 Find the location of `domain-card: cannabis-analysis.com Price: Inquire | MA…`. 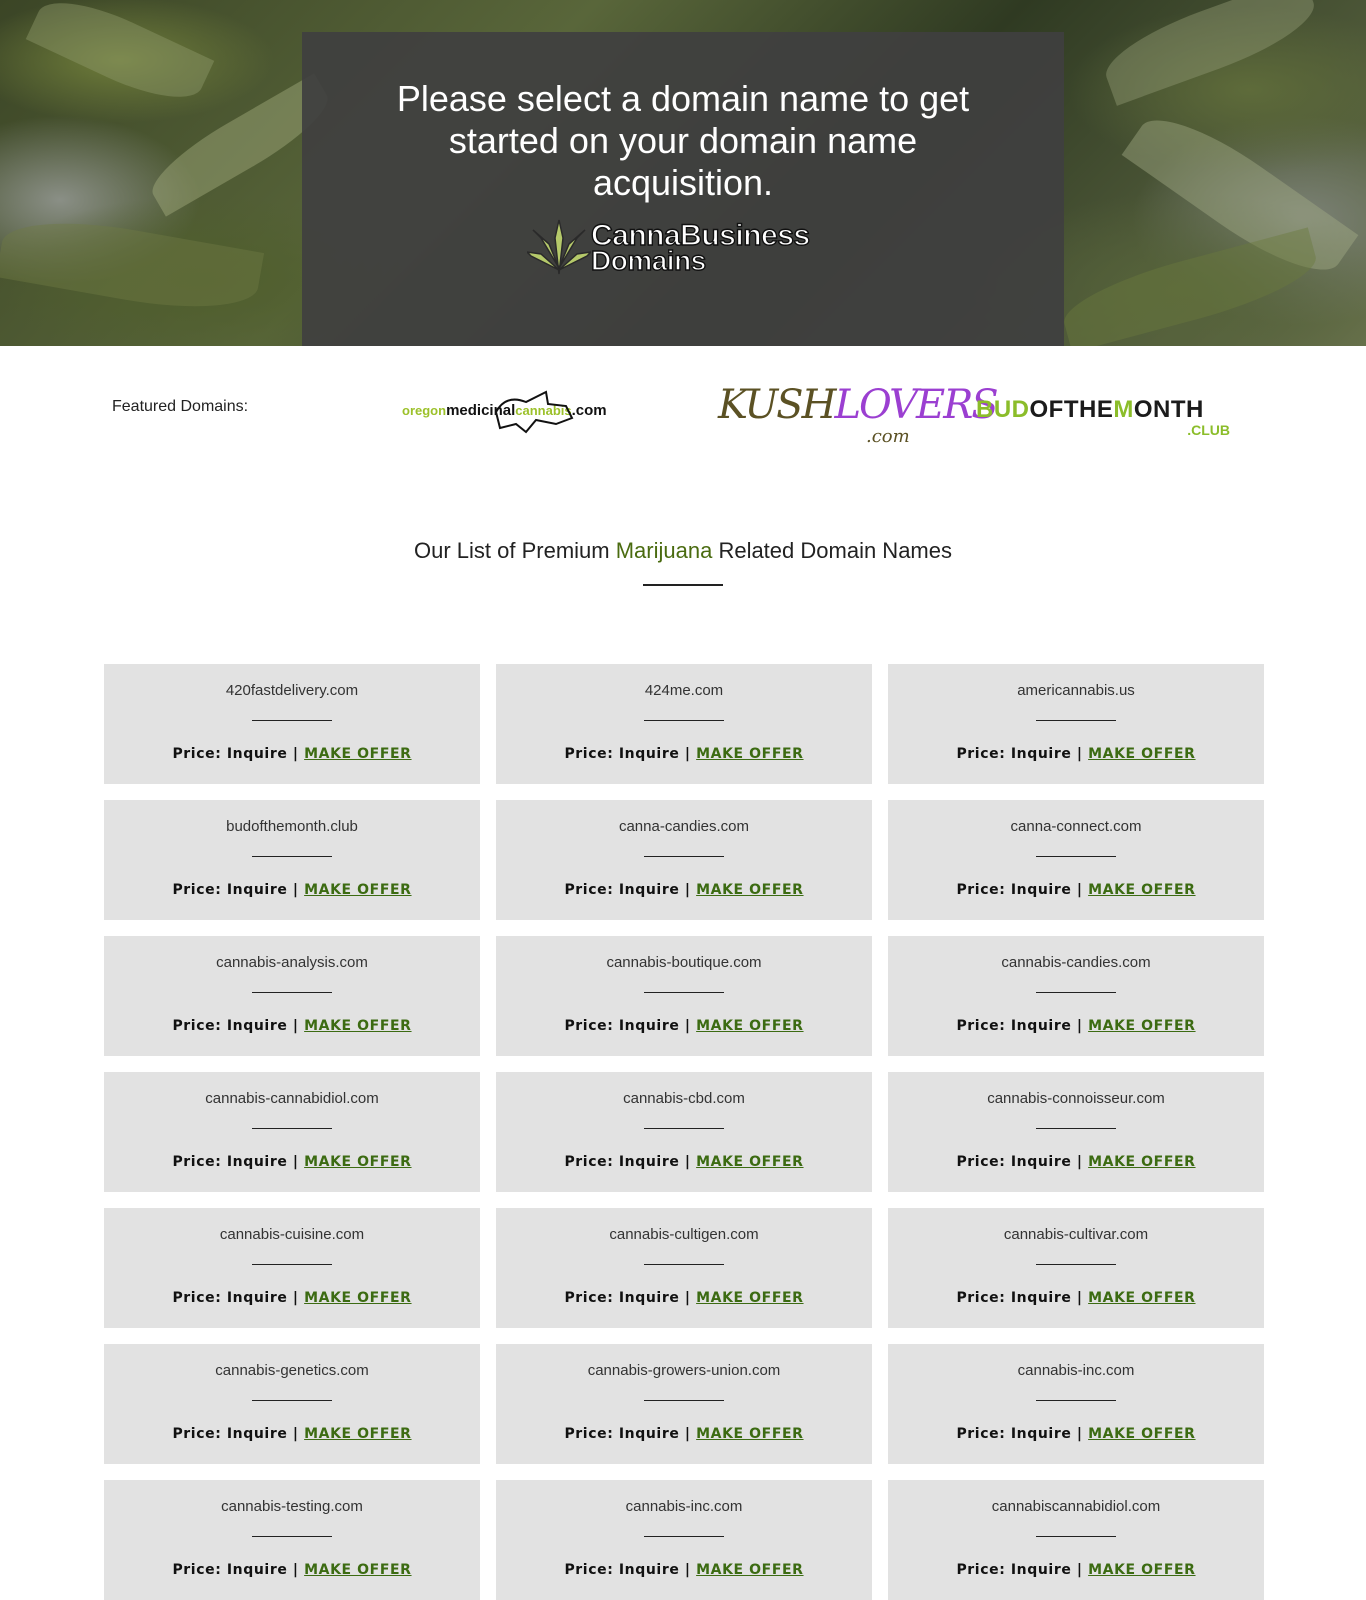

domain-card: cannabis-analysis.com Price: Inquire | MA… is located at coordinates (292, 996).